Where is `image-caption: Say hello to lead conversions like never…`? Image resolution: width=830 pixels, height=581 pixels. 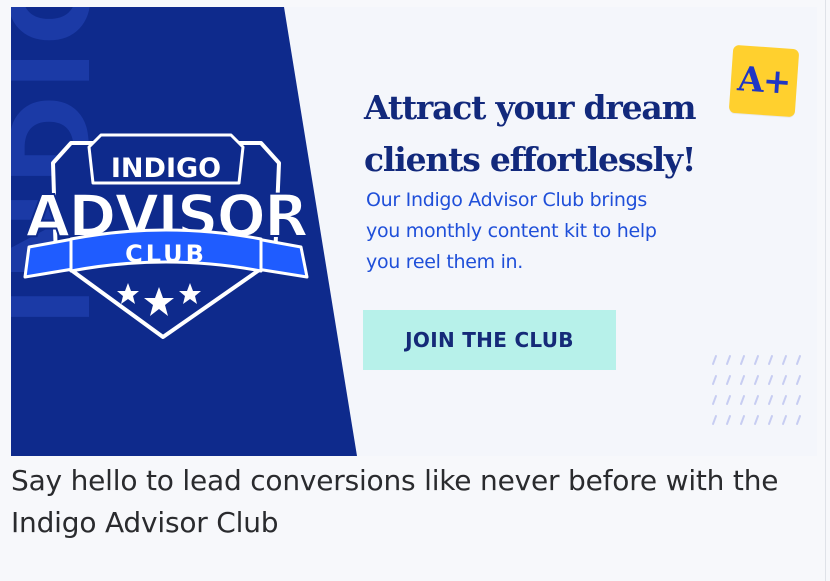
image-caption: Say hello to lead conversions like never… is located at coordinates (395, 501).